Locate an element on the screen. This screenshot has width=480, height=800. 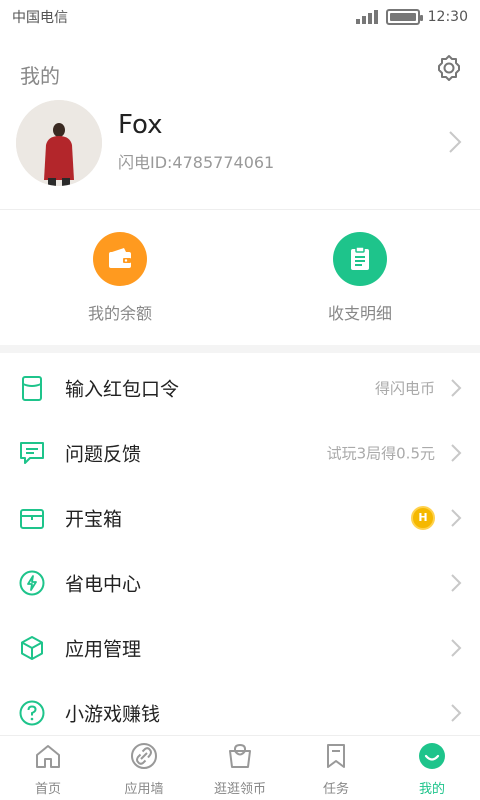
red-packet-icon is located at coordinates (32, 388).